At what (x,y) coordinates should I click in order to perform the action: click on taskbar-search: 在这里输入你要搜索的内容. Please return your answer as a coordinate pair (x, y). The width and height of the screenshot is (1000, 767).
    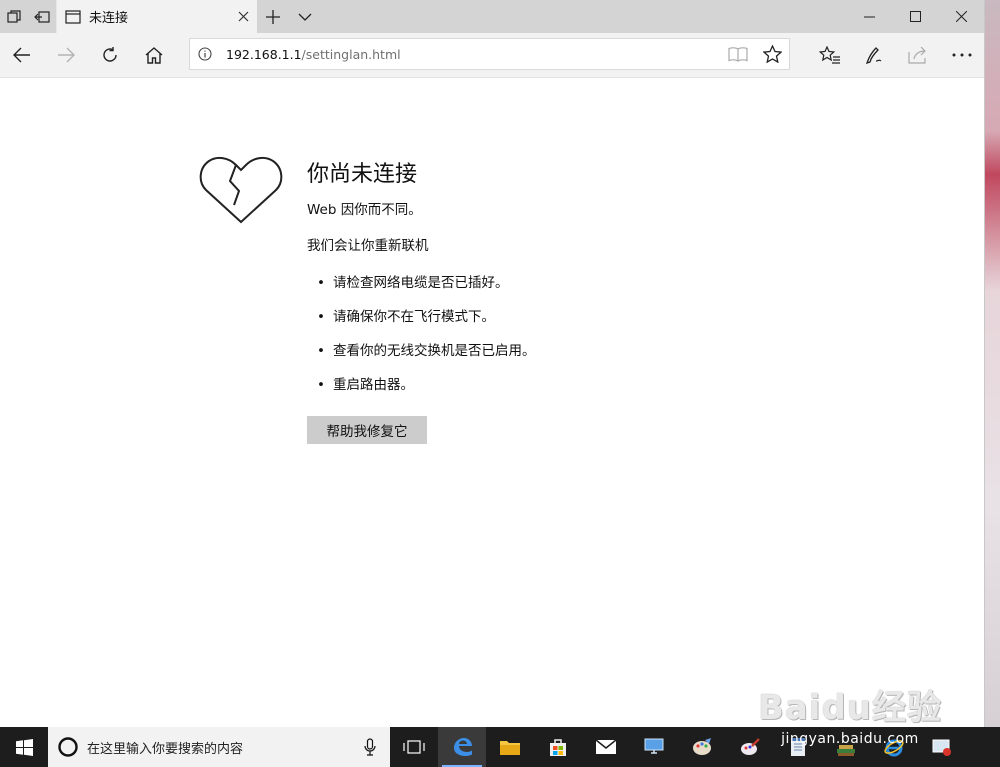
    Looking at the image, I should click on (219, 747).